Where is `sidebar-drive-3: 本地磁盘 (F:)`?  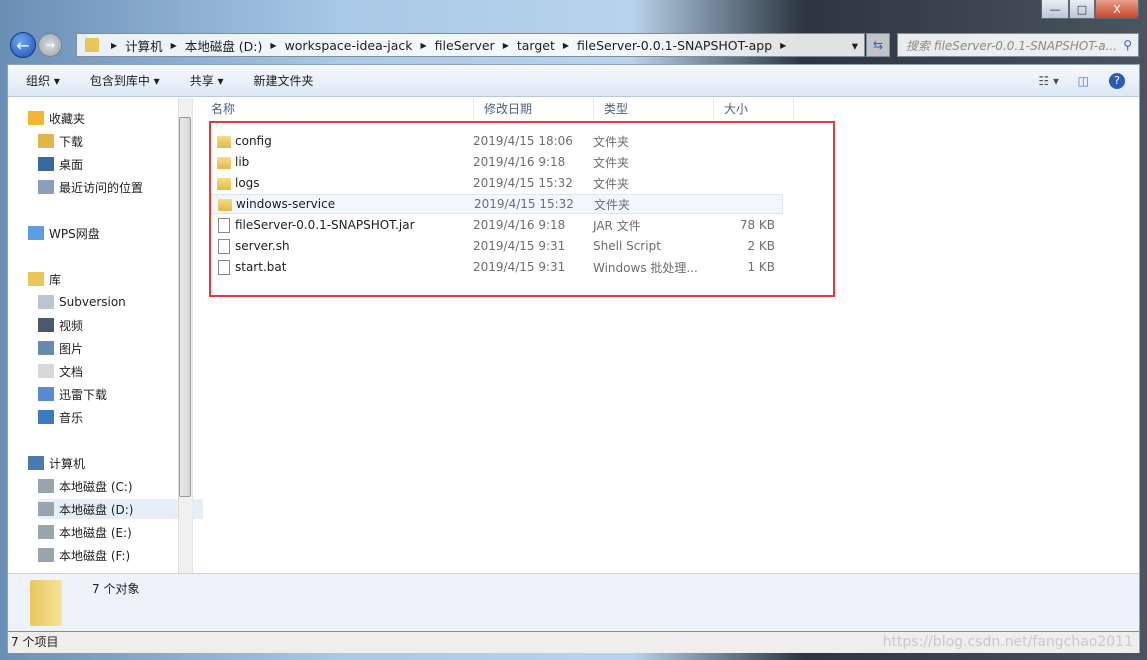 sidebar-drive-3: 本地磁盘 (F:) is located at coordinates (84, 555).